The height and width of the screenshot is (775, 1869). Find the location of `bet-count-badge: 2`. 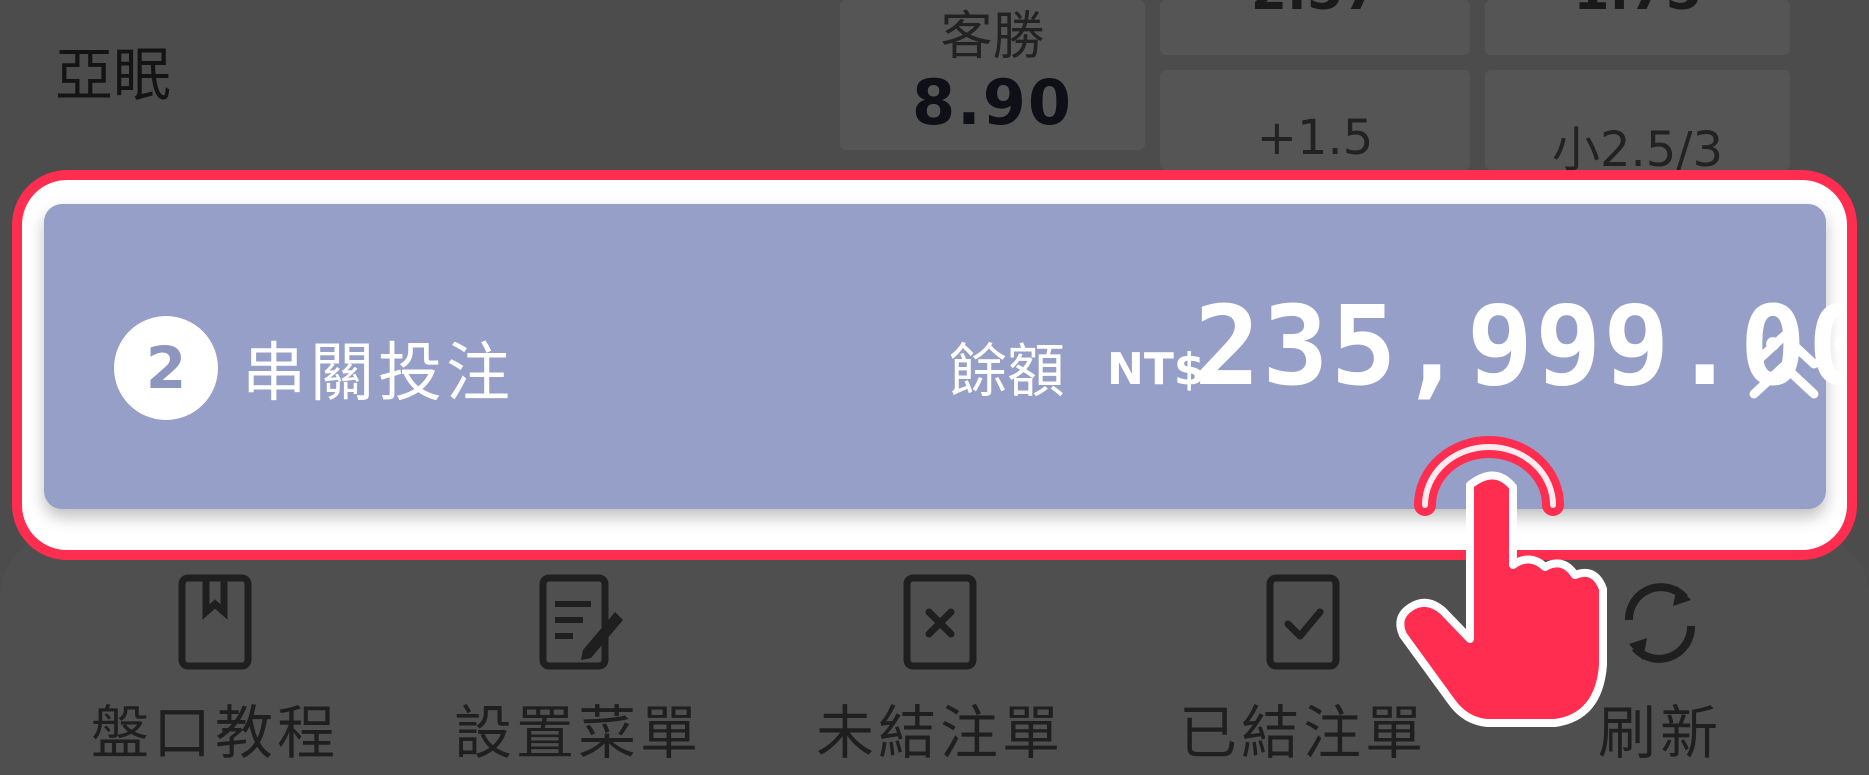

bet-count-badge: 2 is located at coordinates (166, 368).